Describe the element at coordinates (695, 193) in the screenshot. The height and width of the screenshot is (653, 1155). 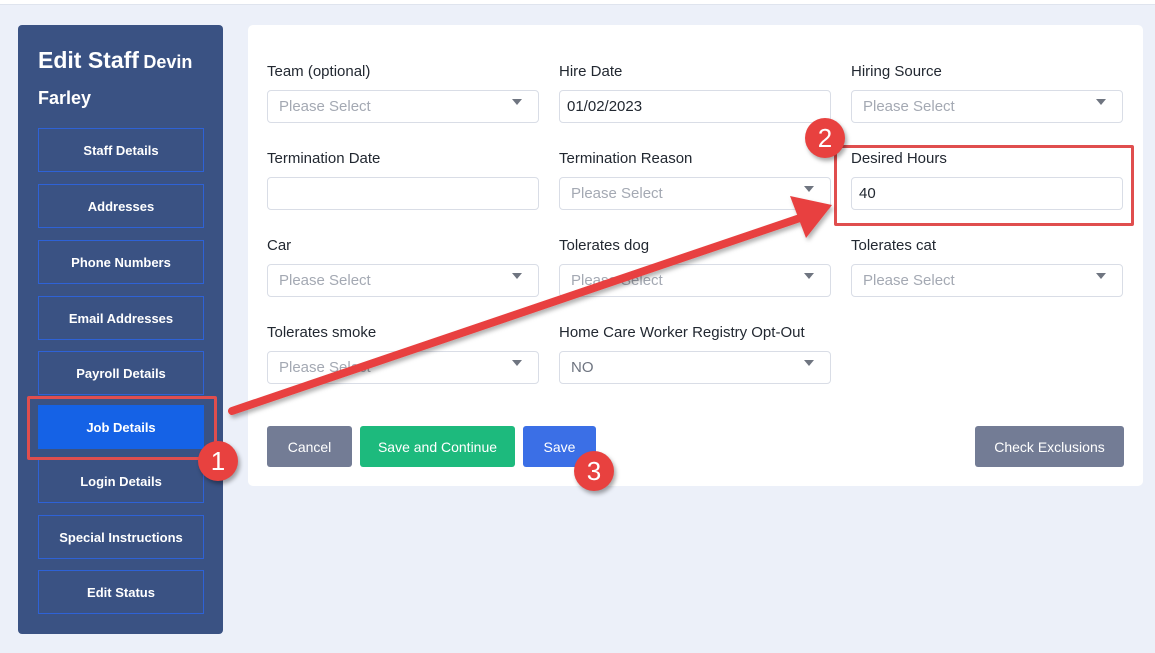
I see `termination-reason-select: Please Select` at that location.